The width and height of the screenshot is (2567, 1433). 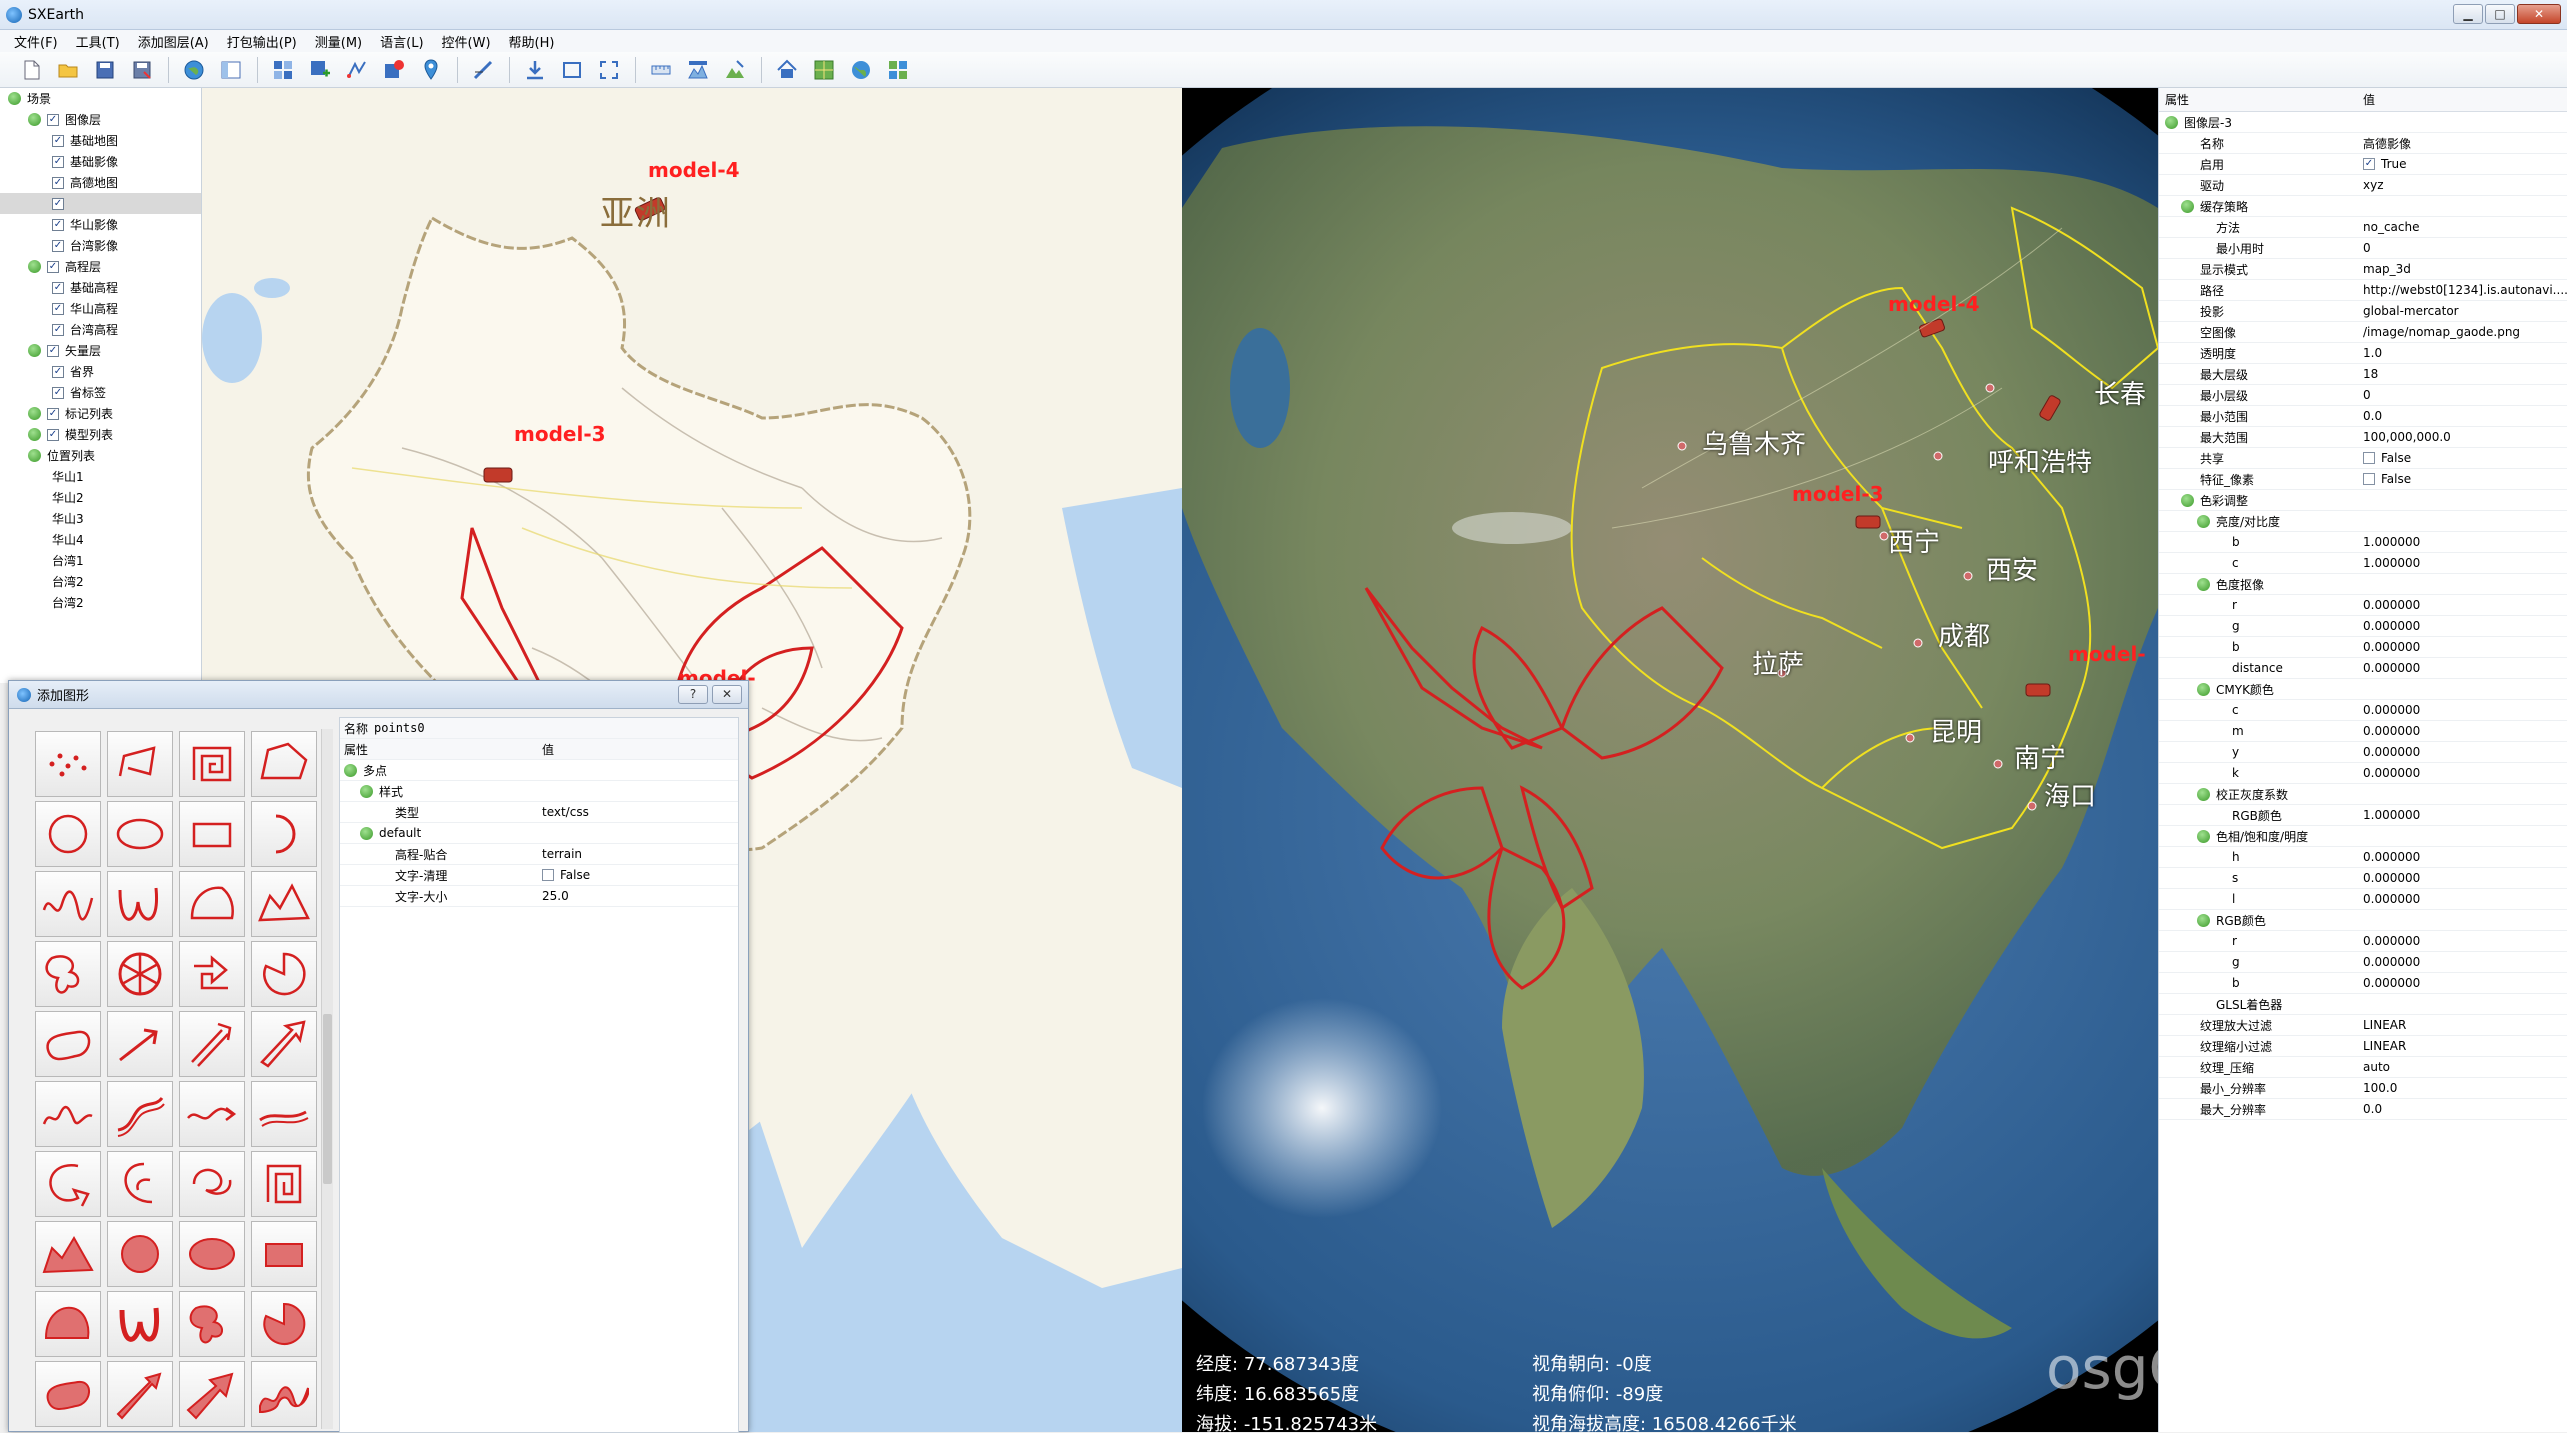 I want to click on pin-layer-button, so click(x=394, y=70).